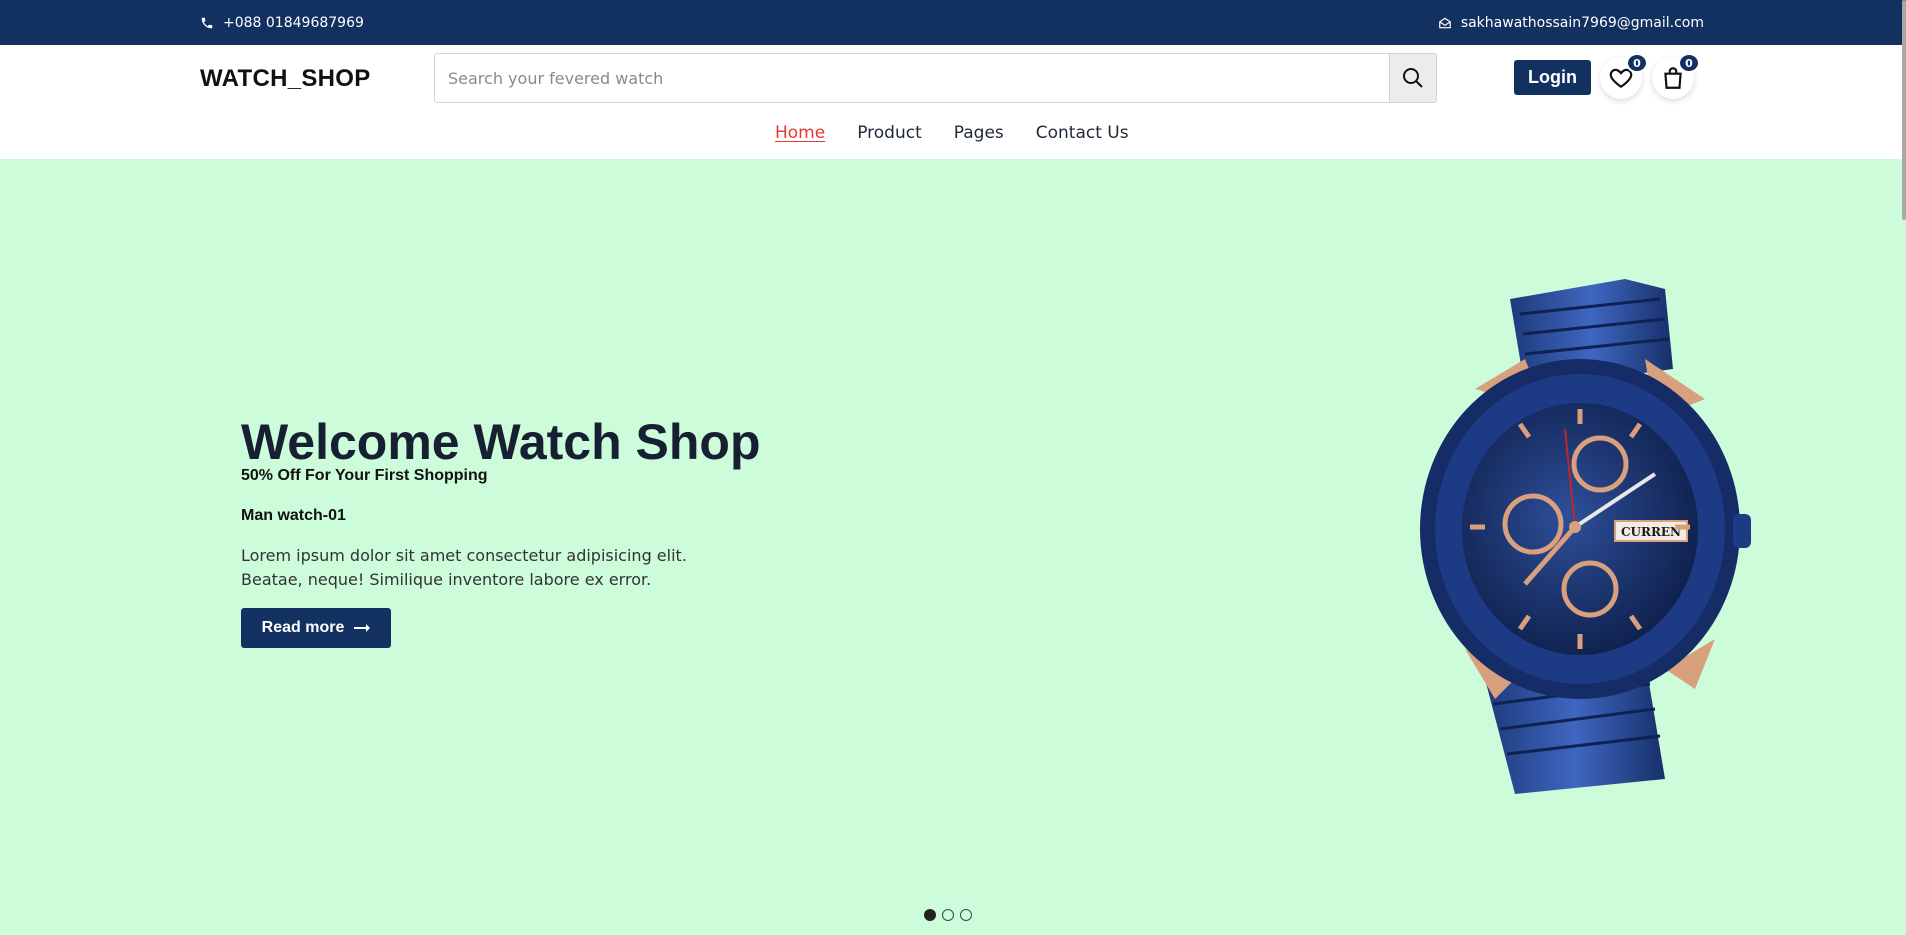  What do you see at coordinates (207, 22) in the screenshot?
I see `phone-icon` at bounding box center [207, 22].